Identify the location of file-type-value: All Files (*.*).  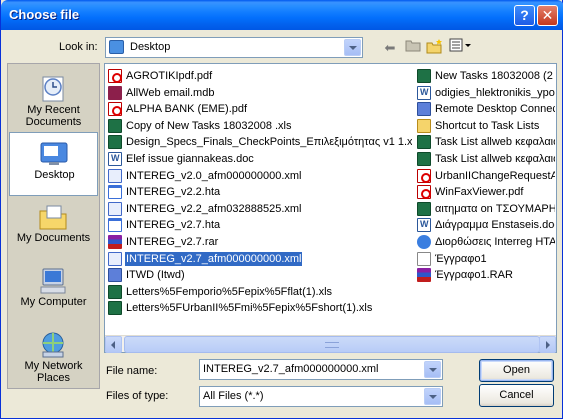
(233, 396).